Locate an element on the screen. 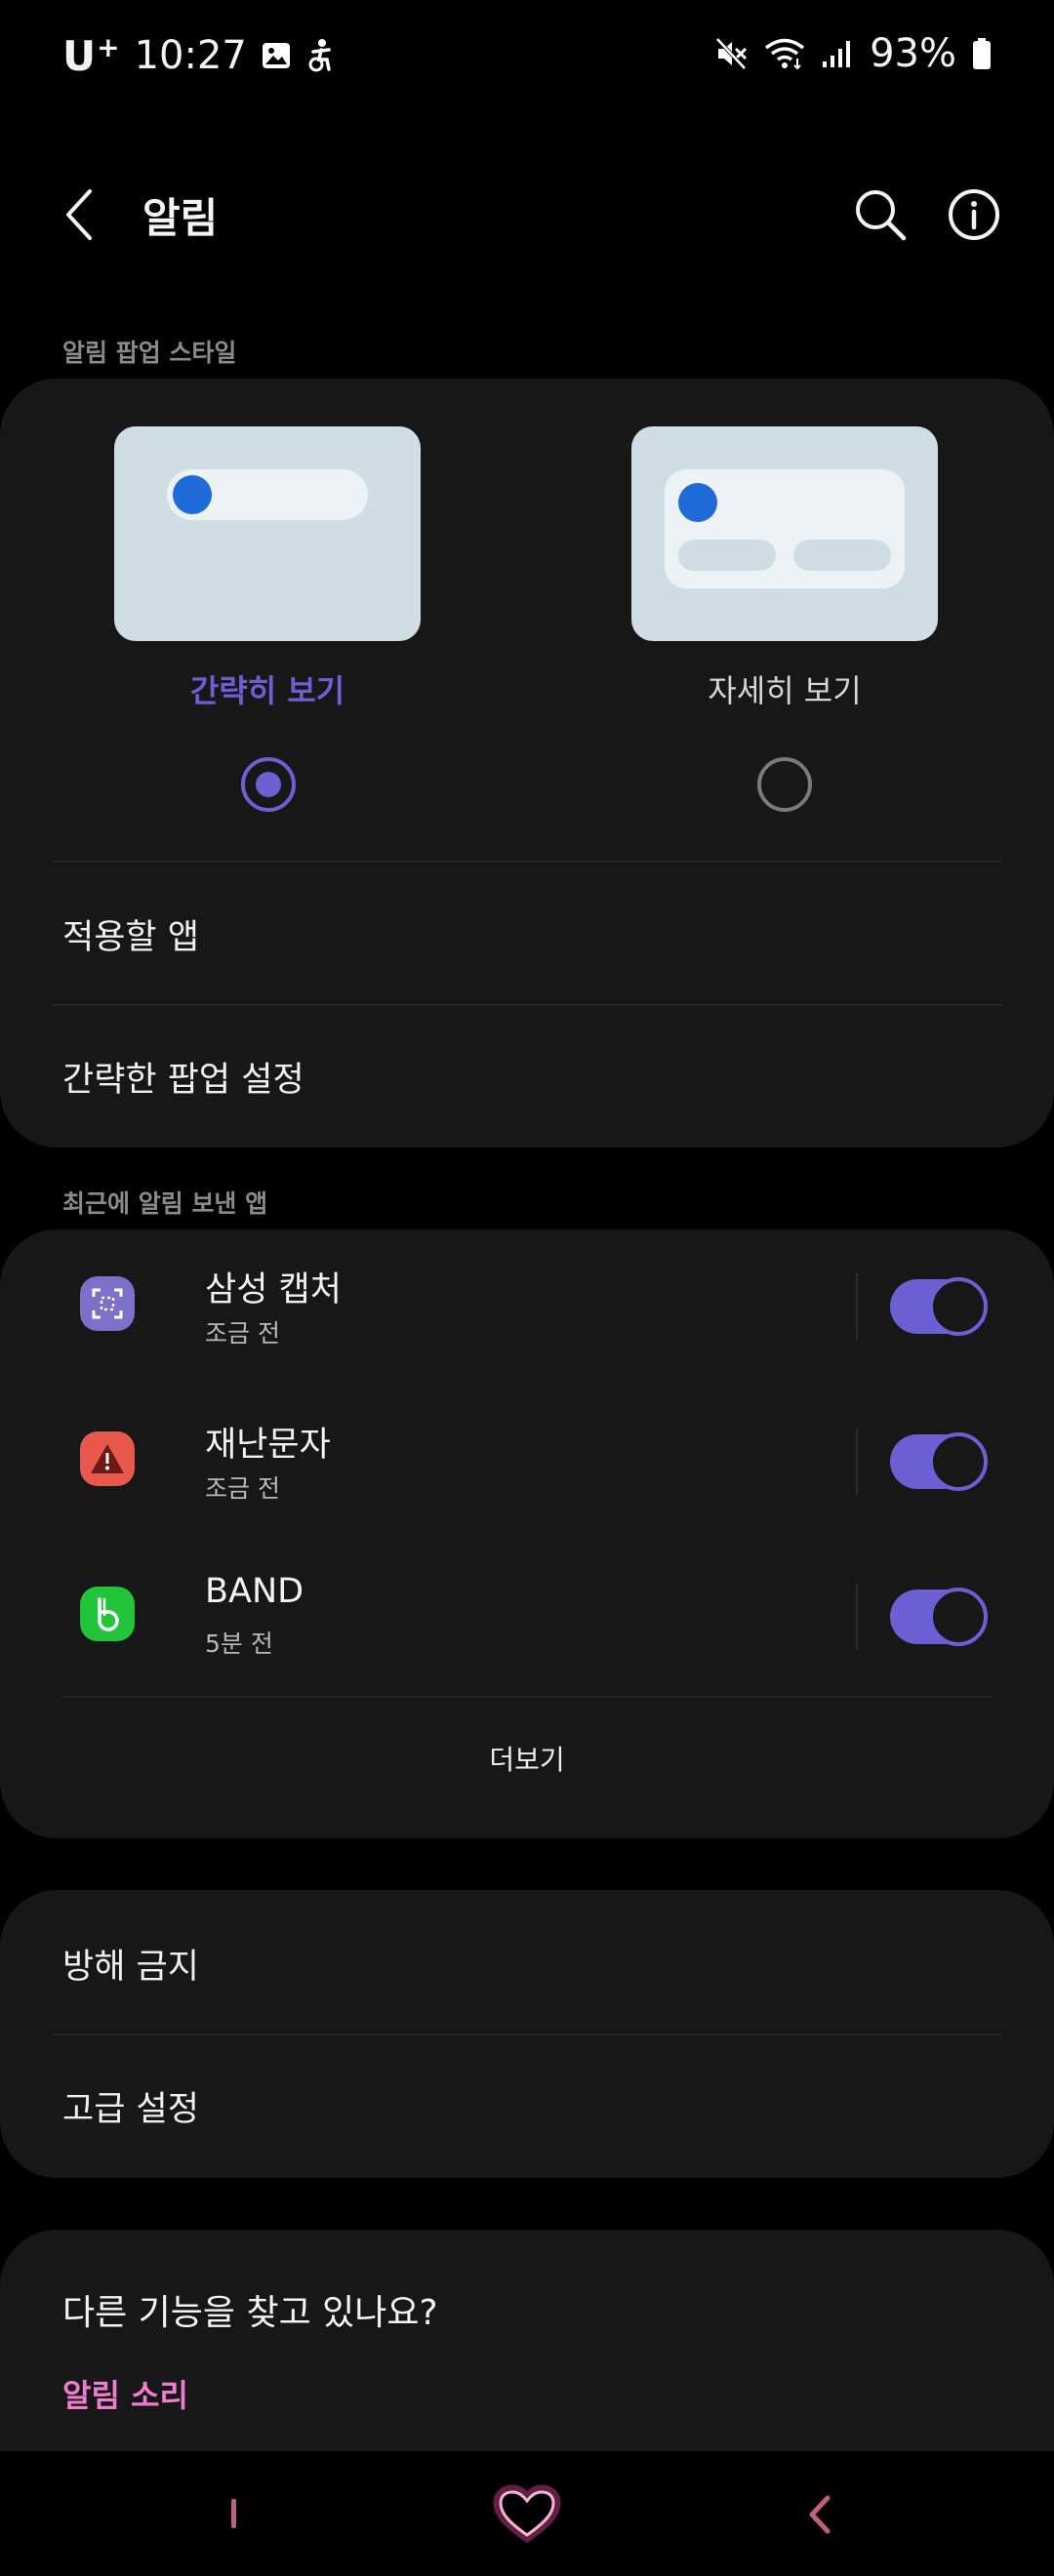  other-settings-card: 방해 금지 고급 설정 is located at coordinates (527, 2034).